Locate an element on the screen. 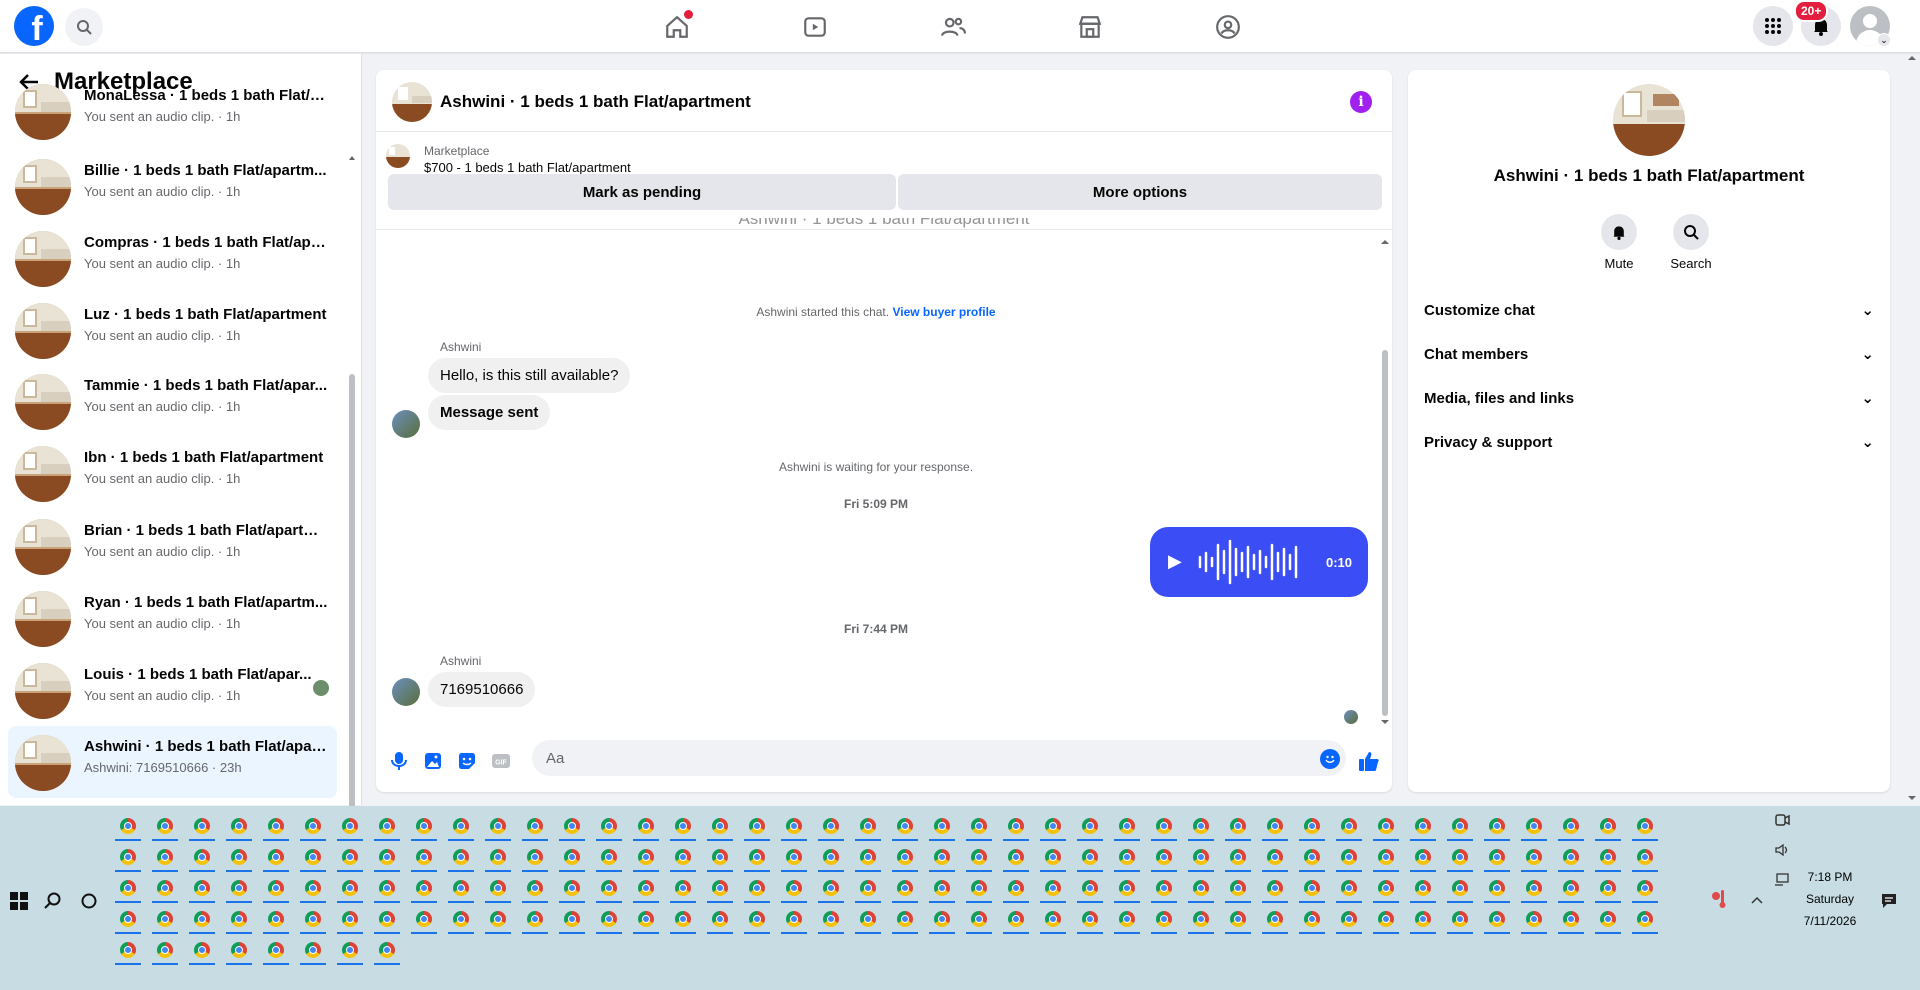  message-bubble: Message sent is located at coordinates (489, 412).